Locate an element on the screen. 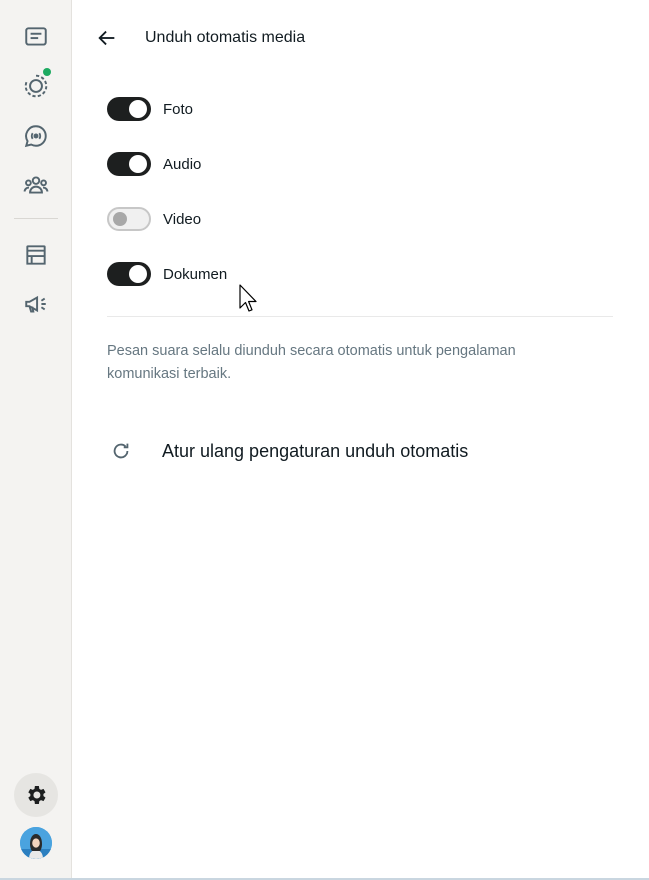 The height and width of the screenshot is (880, 649). foto-switch is located at coordinates (129, 109).